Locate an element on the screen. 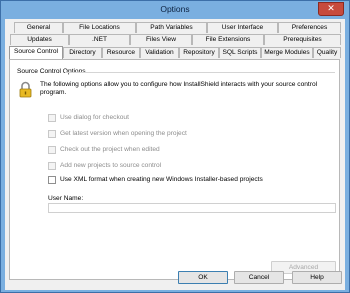 The height and width of the screenshot is (293, 350). checkbox-label: Use dialog for checkout is located at coordinates (94, 117).